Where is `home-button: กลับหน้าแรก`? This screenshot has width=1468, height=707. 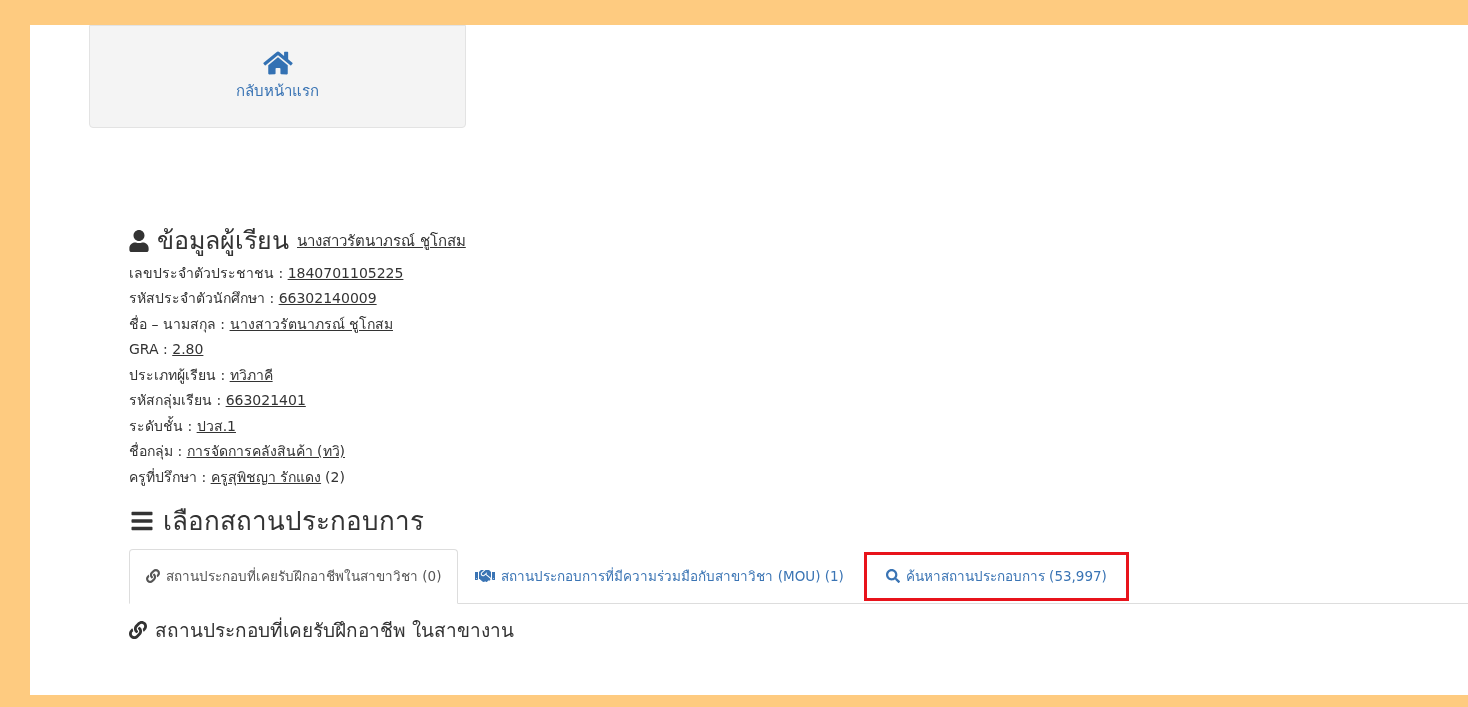
home-button: กลับหน้าแรก is located at coordinates (277, 76).